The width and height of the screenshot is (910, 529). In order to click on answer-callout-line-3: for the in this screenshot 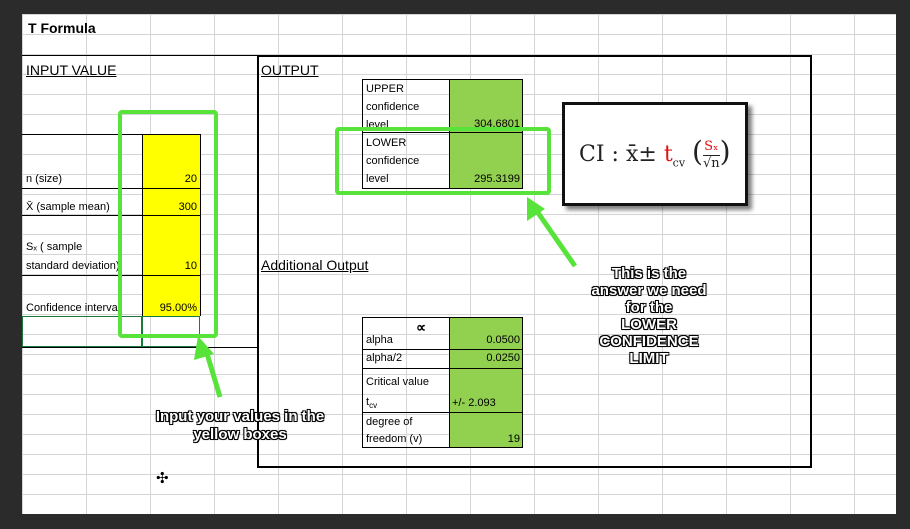, I will do `click(649, 307)`.